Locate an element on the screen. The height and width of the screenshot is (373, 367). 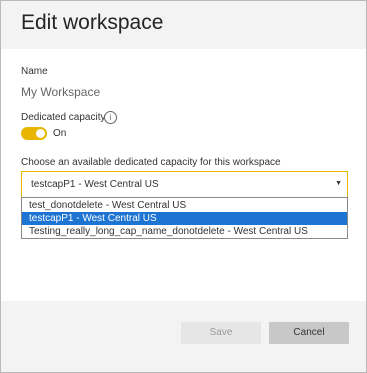
save-button: Save is located at coordinates (221, 333).